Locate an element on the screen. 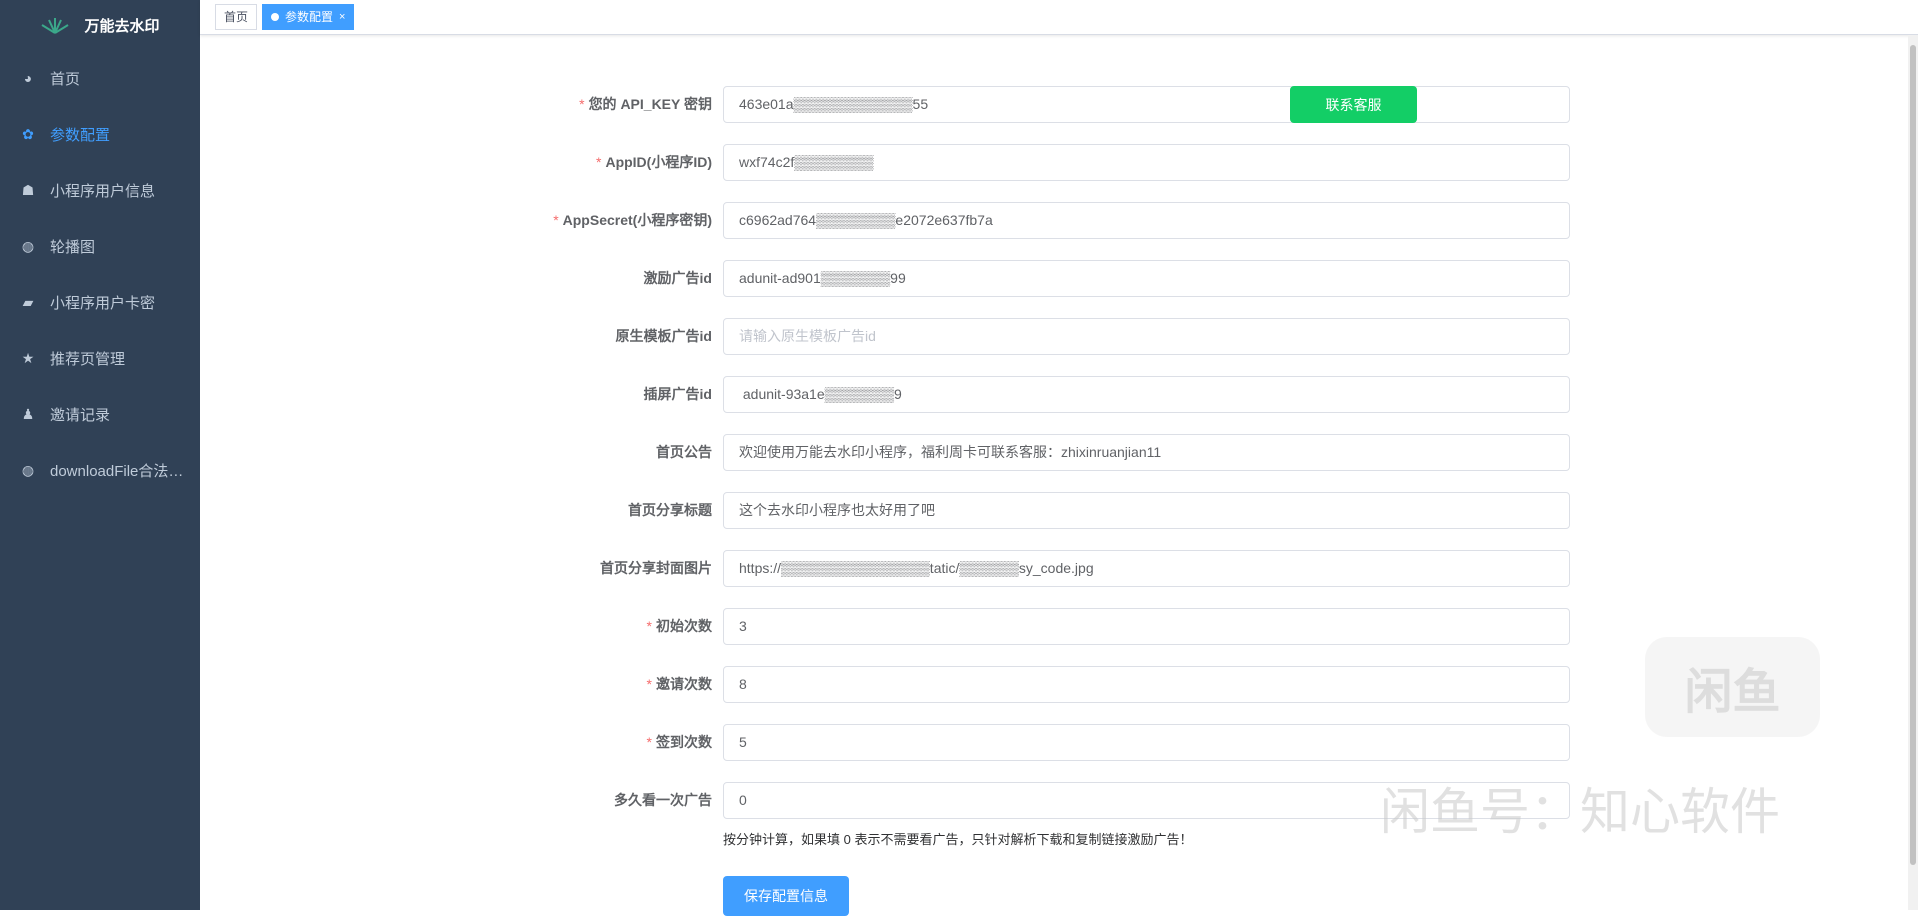  contact-service-button: 联系客服 is located at coordinates (1353, 104).